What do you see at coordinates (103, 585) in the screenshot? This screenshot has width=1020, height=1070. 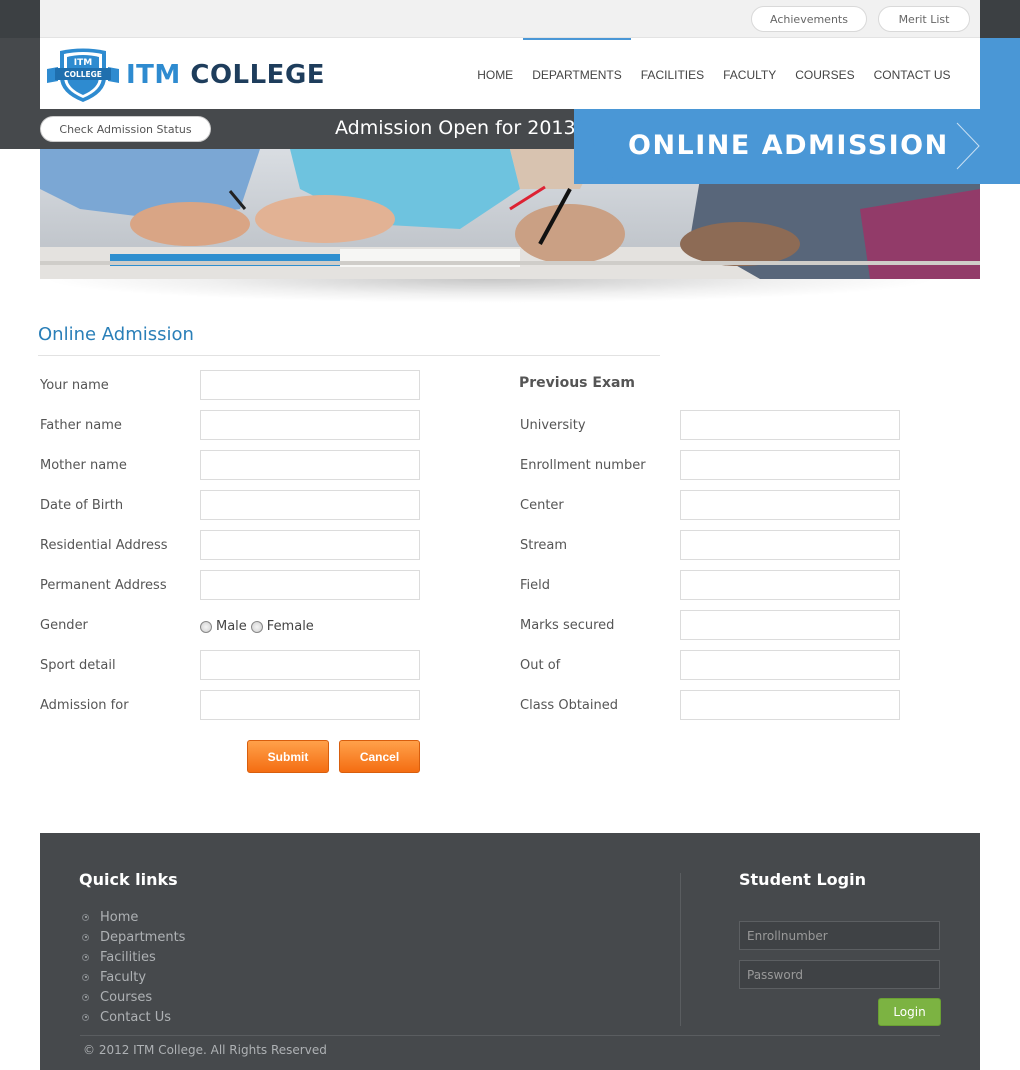 I see `label-permanent-address: Permanent Address` at bounding box center [103, 585].